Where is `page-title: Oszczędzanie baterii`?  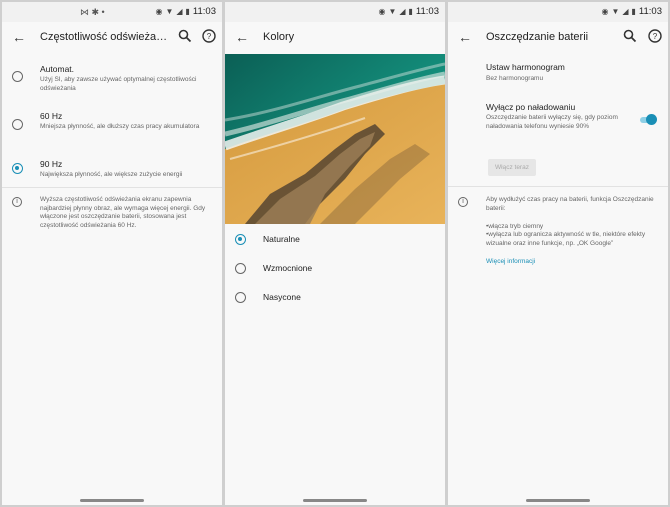 page-title: Oszczędzanie baterii is located at coordinates (537, 37).